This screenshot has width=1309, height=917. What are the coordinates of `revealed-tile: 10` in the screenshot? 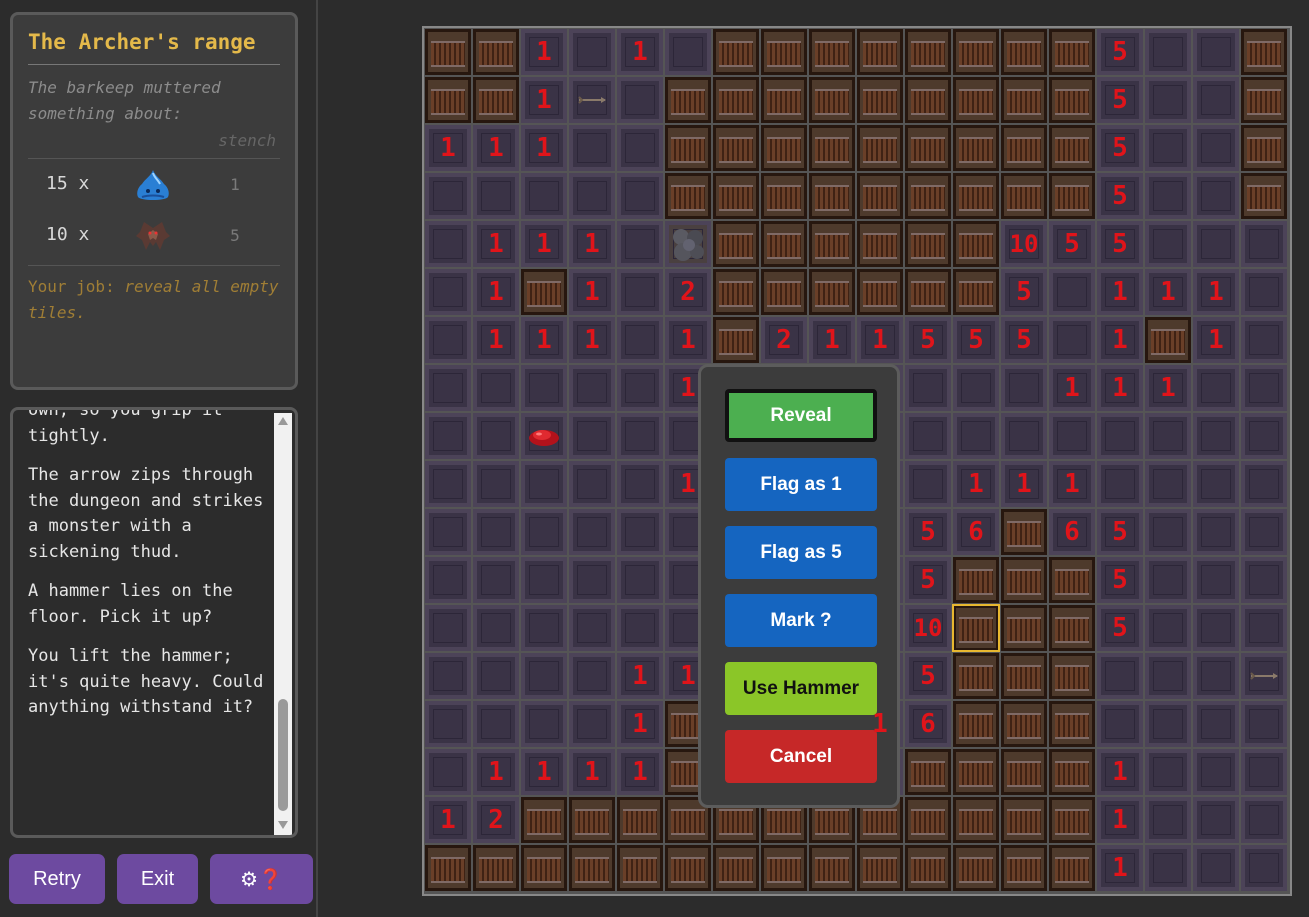 It's located at (928, 628).